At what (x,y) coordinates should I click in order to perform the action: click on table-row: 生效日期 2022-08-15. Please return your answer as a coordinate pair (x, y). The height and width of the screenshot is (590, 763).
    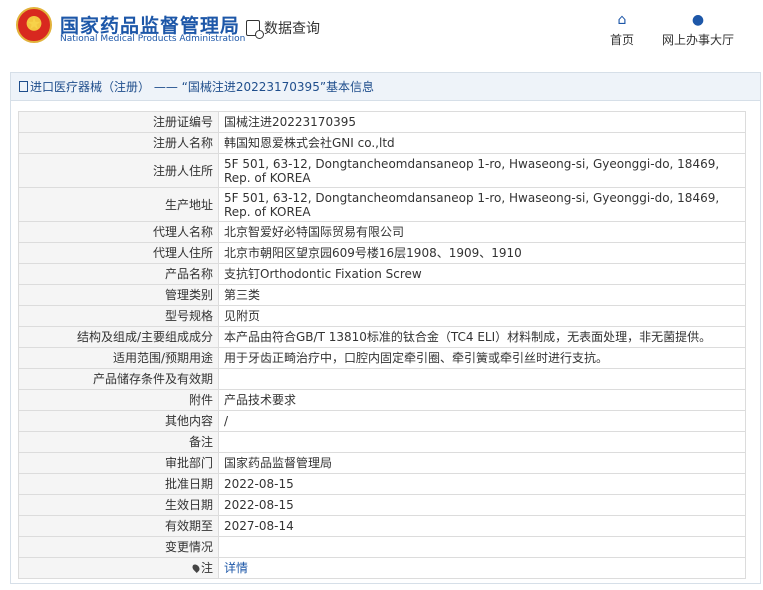
    Looking at the image, I should click on (382, 505).